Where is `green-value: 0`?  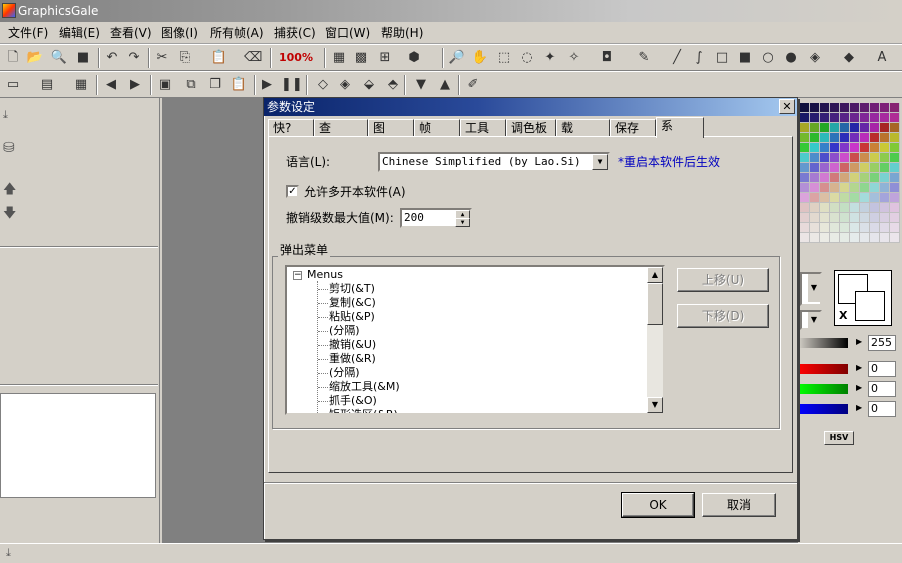 green-value: 0 is located at coordinates (882, 389).